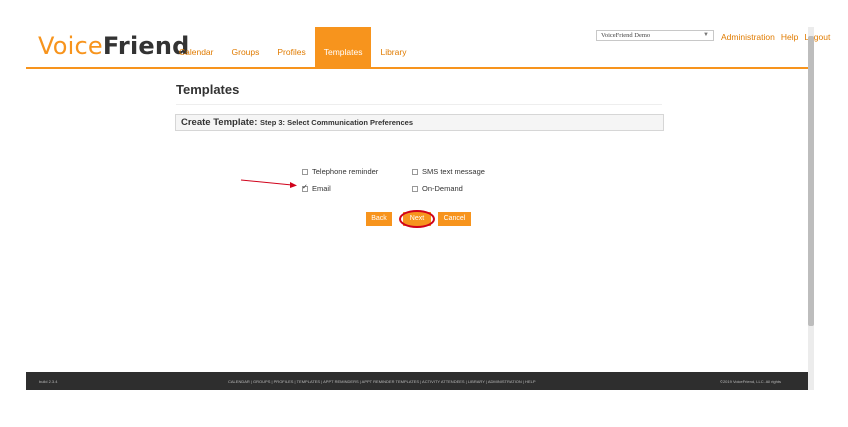  I want to click on scrollbar-thumb, so click(811, 181).